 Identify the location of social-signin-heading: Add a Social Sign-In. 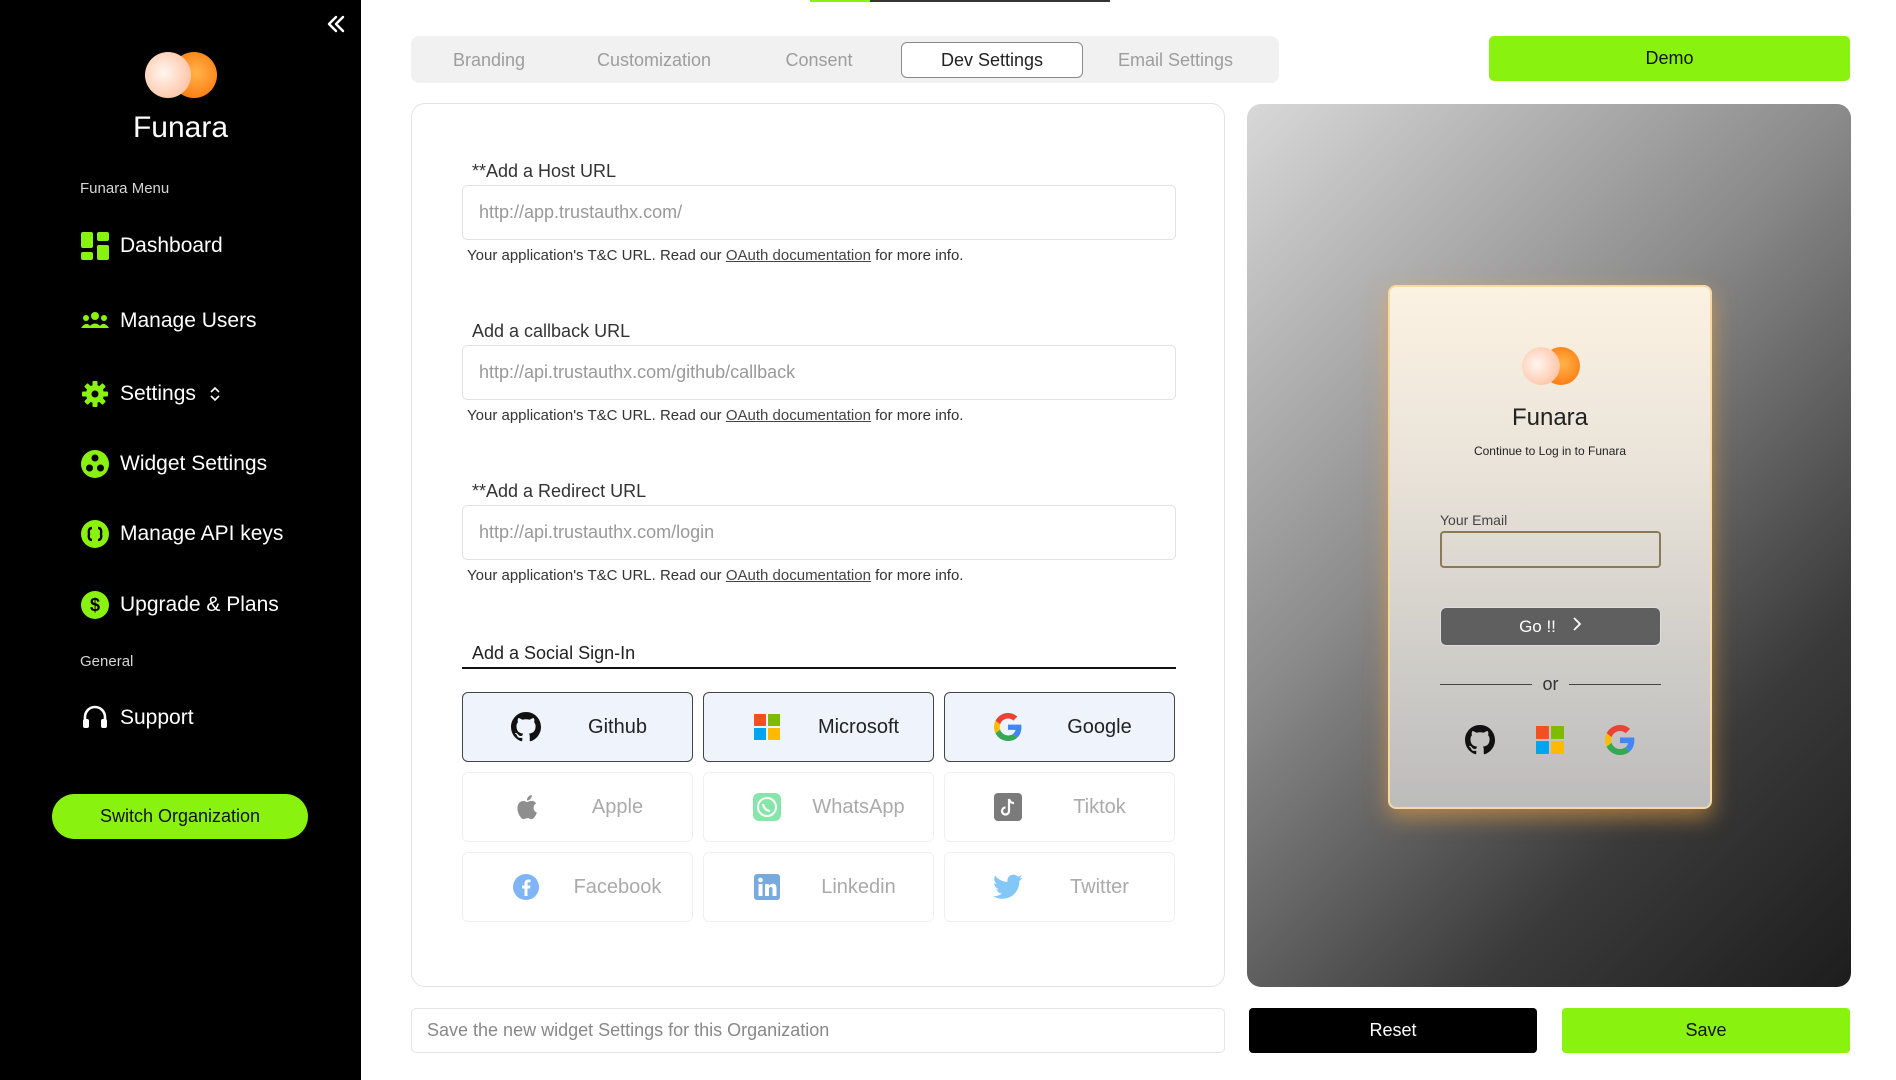
(819, 653).